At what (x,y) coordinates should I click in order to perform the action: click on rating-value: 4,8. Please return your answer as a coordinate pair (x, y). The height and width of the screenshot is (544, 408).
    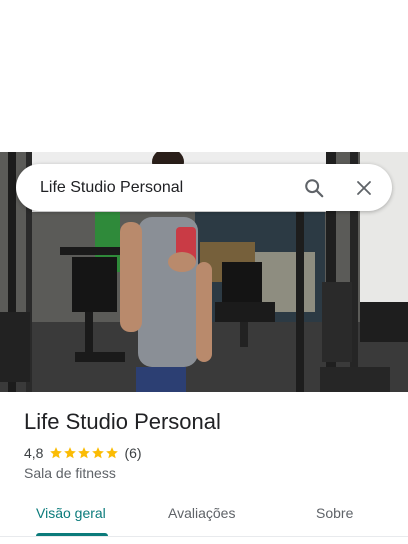
    Looking at the image, I should click on (34, 453).